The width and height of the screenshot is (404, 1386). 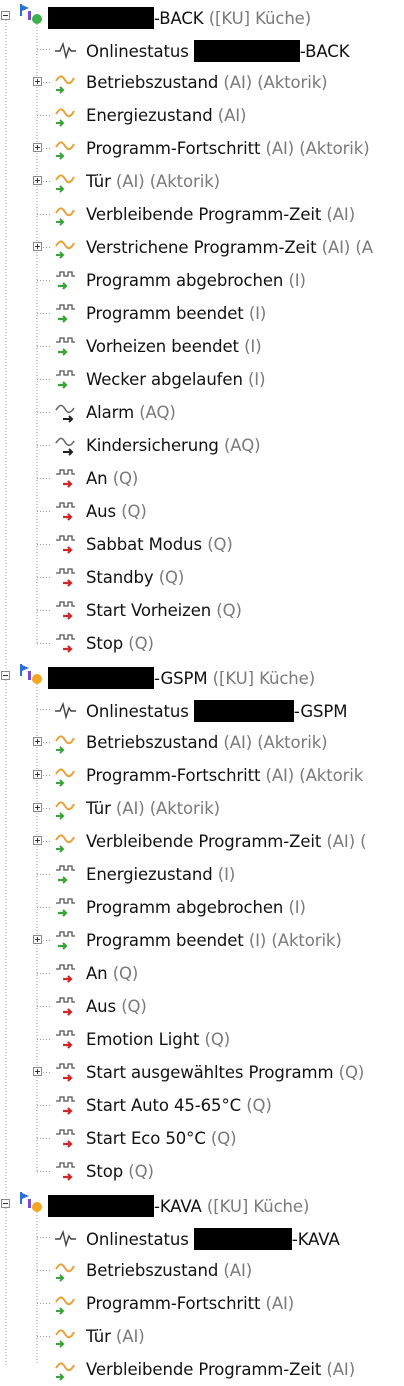 What do you see at coordinates (165, 940) in the screenshot?
I see `datapoint-name: Programm beendet` at bounding box center [165, 940].